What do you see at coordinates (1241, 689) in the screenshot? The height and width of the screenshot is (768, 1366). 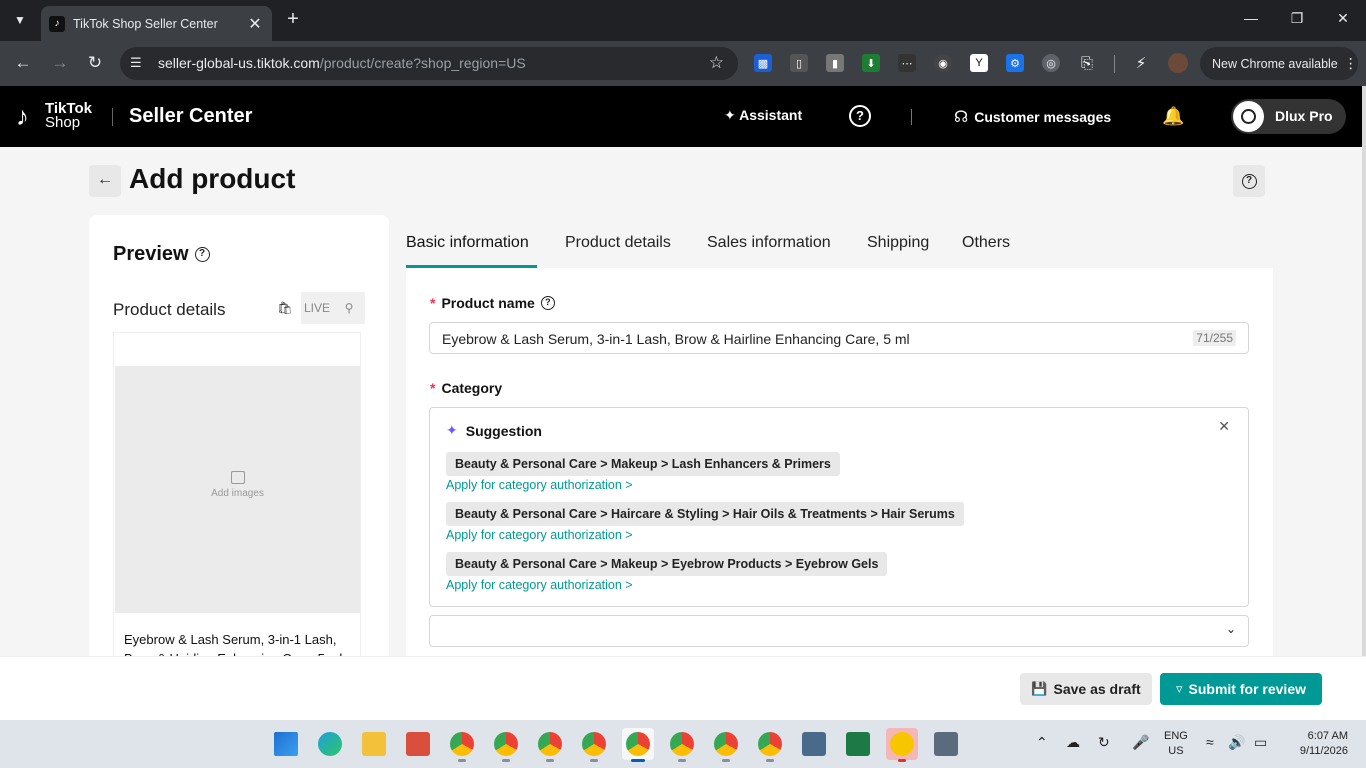 I see `submit-for-review-button: ▿ Submit for review` at bounding box center [1241, 689].